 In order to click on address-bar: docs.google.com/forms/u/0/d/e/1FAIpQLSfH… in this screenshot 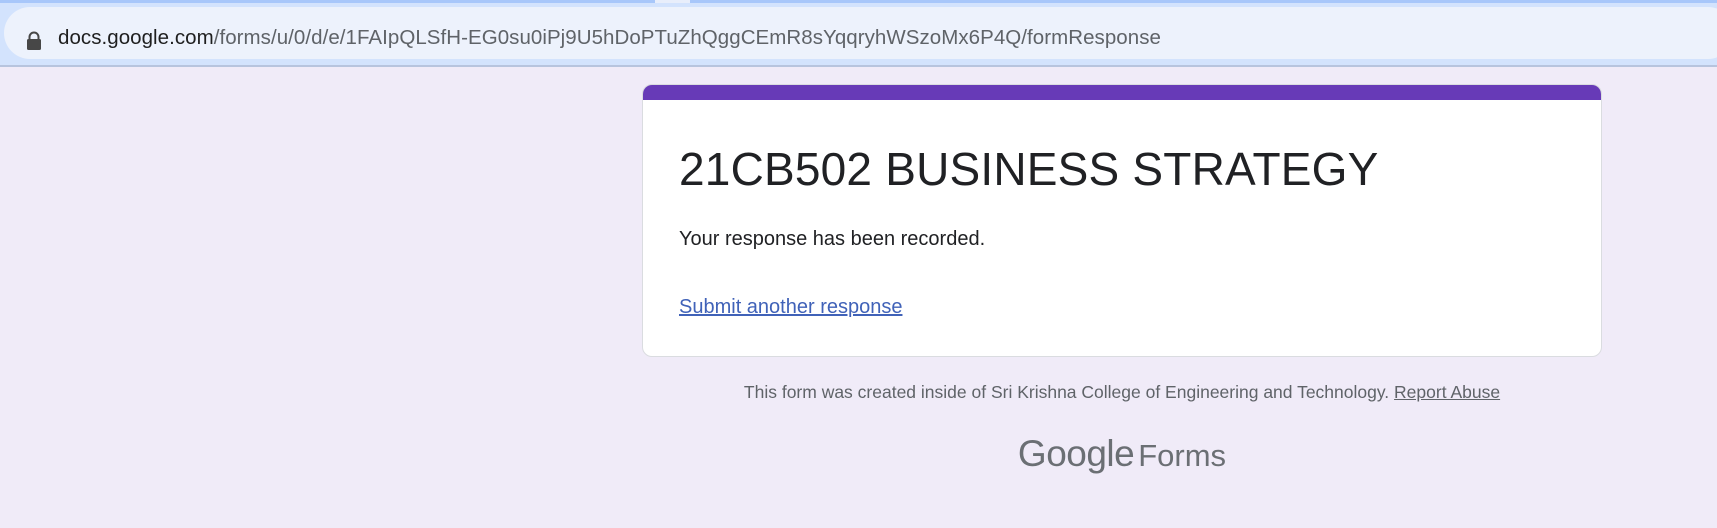, I will do `click(860, 33)`.